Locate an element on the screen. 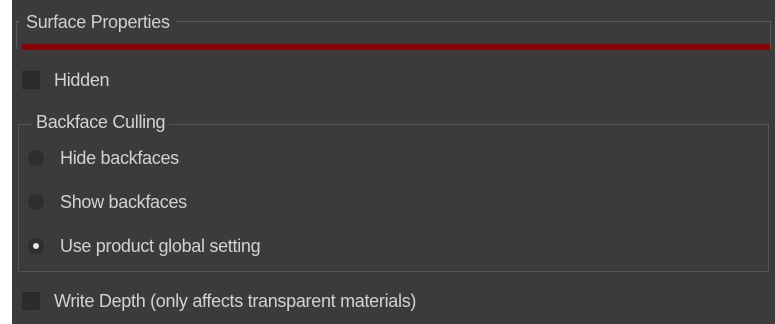  hidden-checkbox is located at coordinates (31, 80).